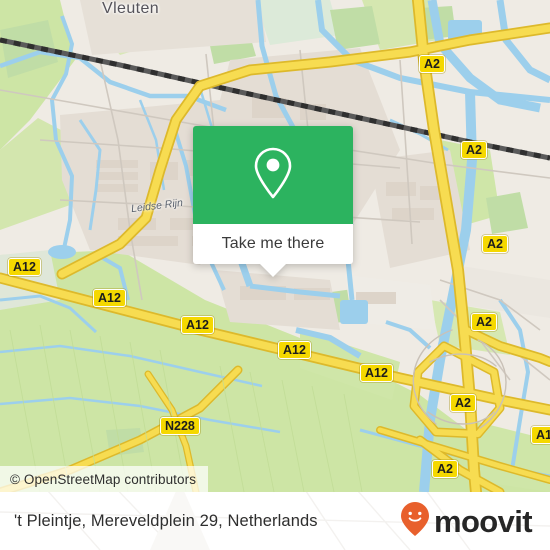  What do you see at coordinates (445, 469) in the screenshot?
I see `shield-a2-bottom: A2` at bounding box center [445, 469].